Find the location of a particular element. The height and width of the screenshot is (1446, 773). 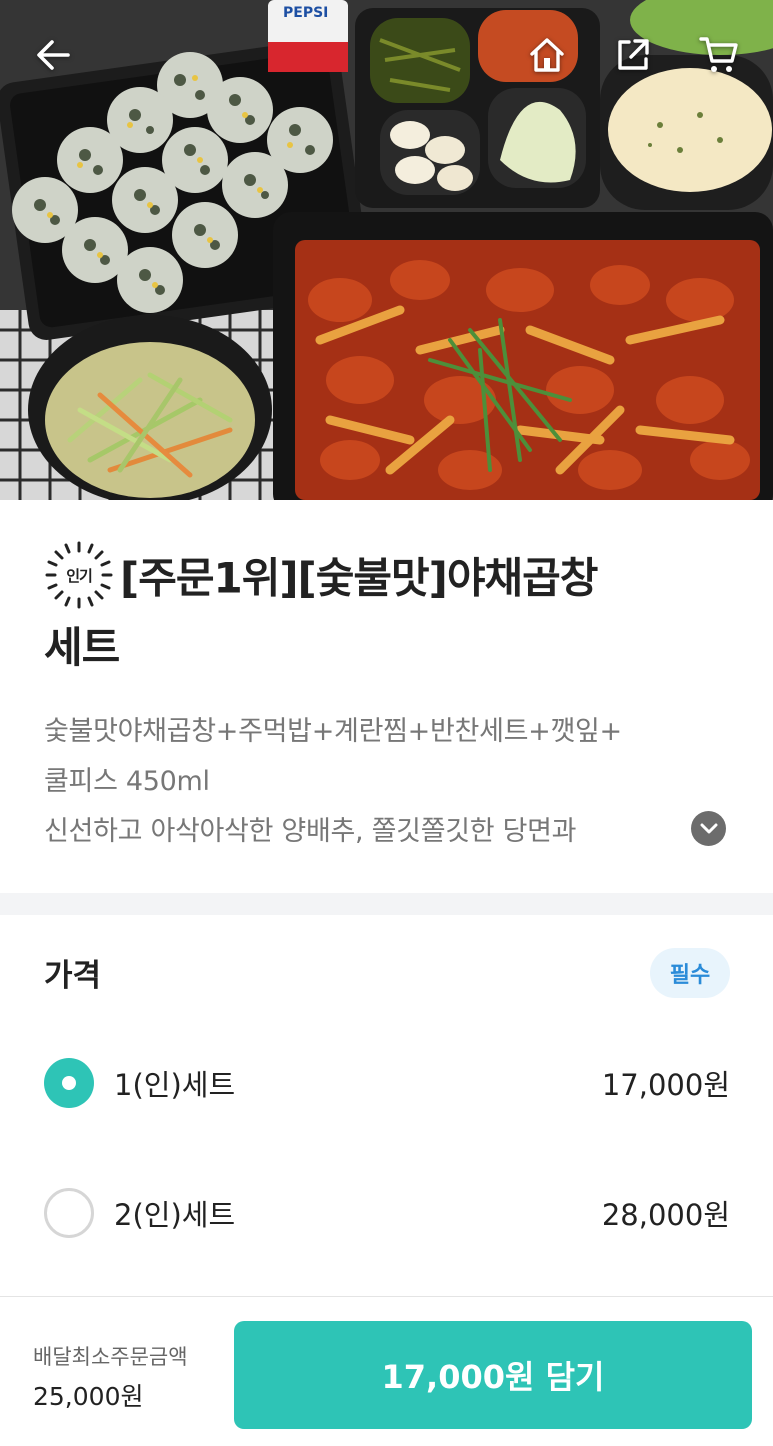

product-title: 인기 [주문1위][숯불맛]야채곱창 세트 is located at coordinates (389, 610).